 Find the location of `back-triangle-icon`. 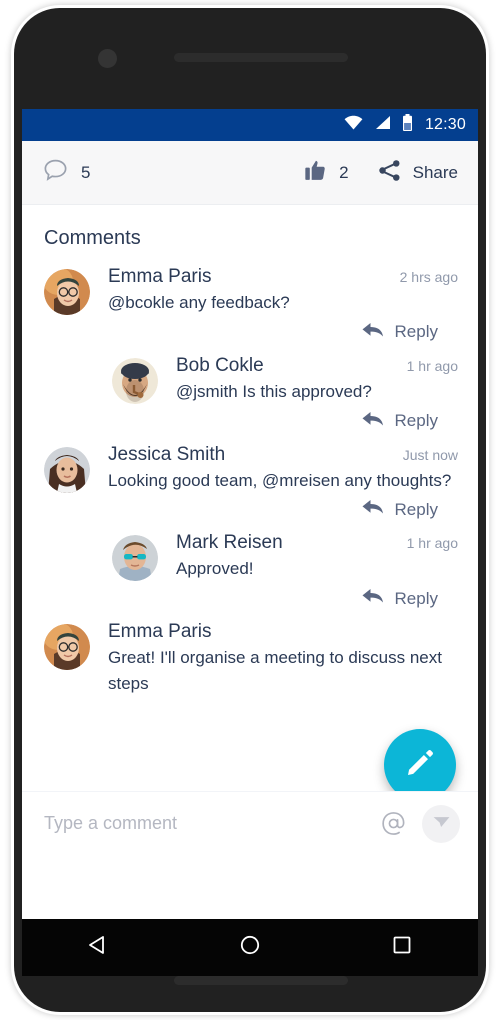

back-triangle-icon is located at coordinates (98, 947).